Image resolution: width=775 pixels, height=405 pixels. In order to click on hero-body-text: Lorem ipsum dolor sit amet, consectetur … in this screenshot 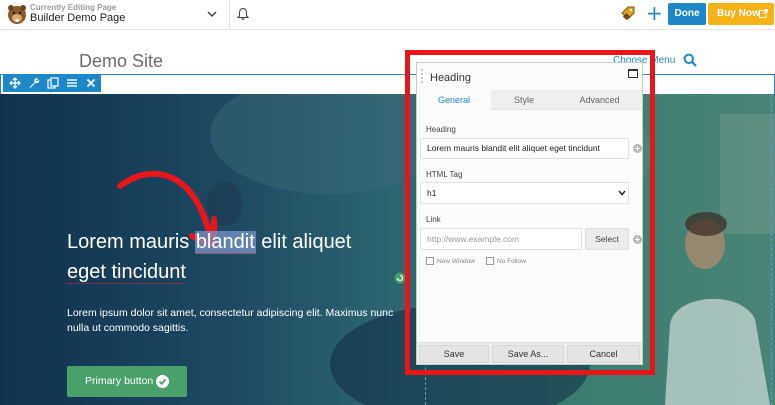, I will do `click(232, 321)`.